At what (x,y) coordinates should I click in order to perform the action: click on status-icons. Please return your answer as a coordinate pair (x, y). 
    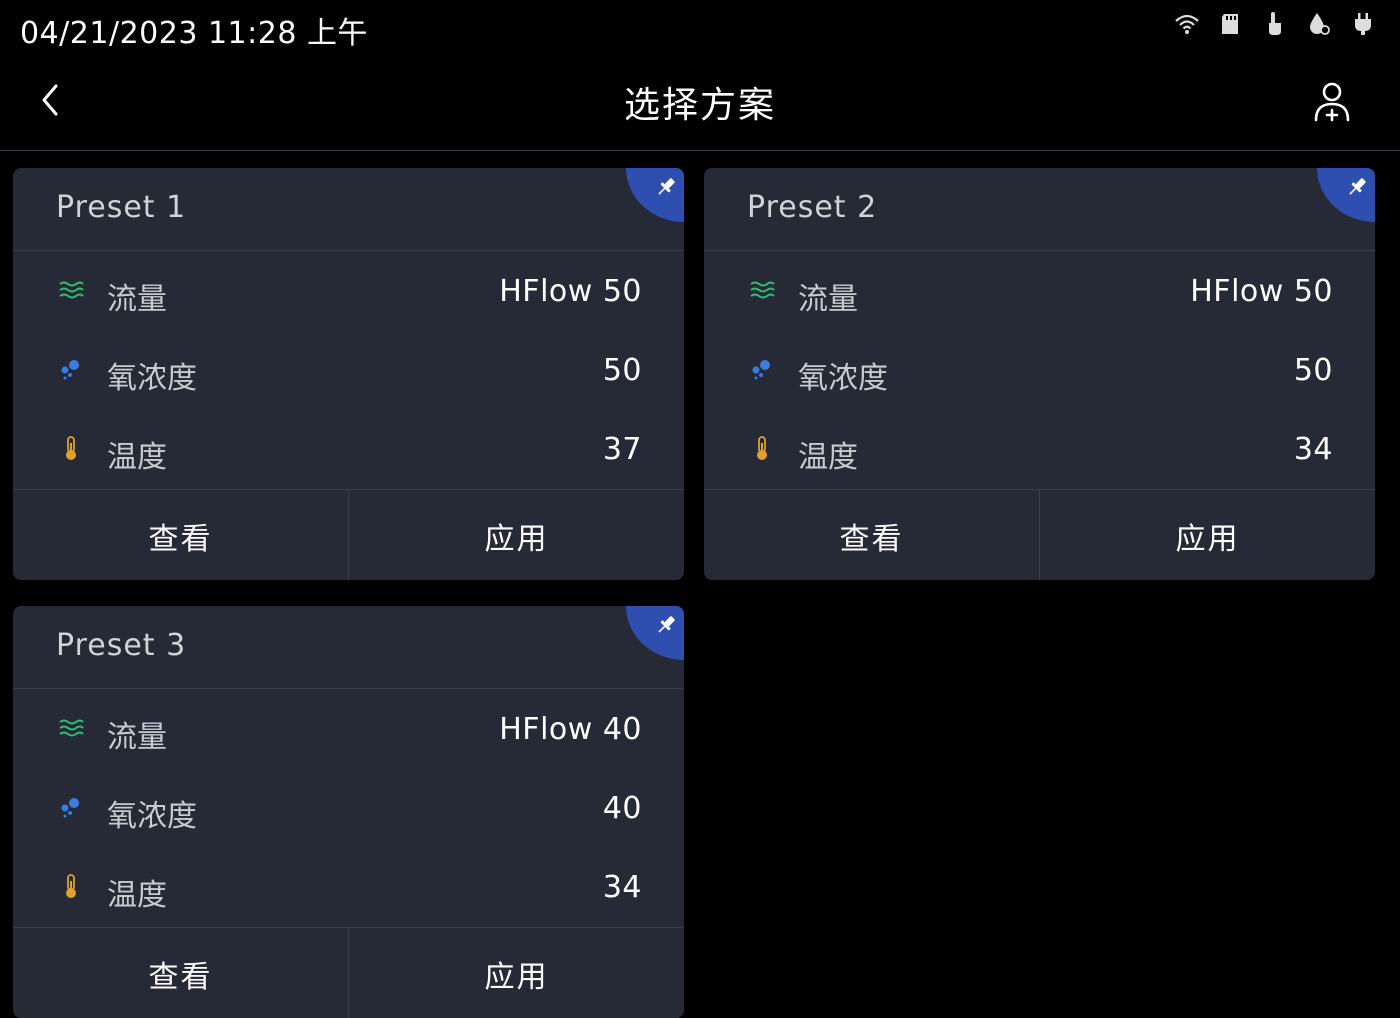
    Looking at the image, I should click on (1275, 24).